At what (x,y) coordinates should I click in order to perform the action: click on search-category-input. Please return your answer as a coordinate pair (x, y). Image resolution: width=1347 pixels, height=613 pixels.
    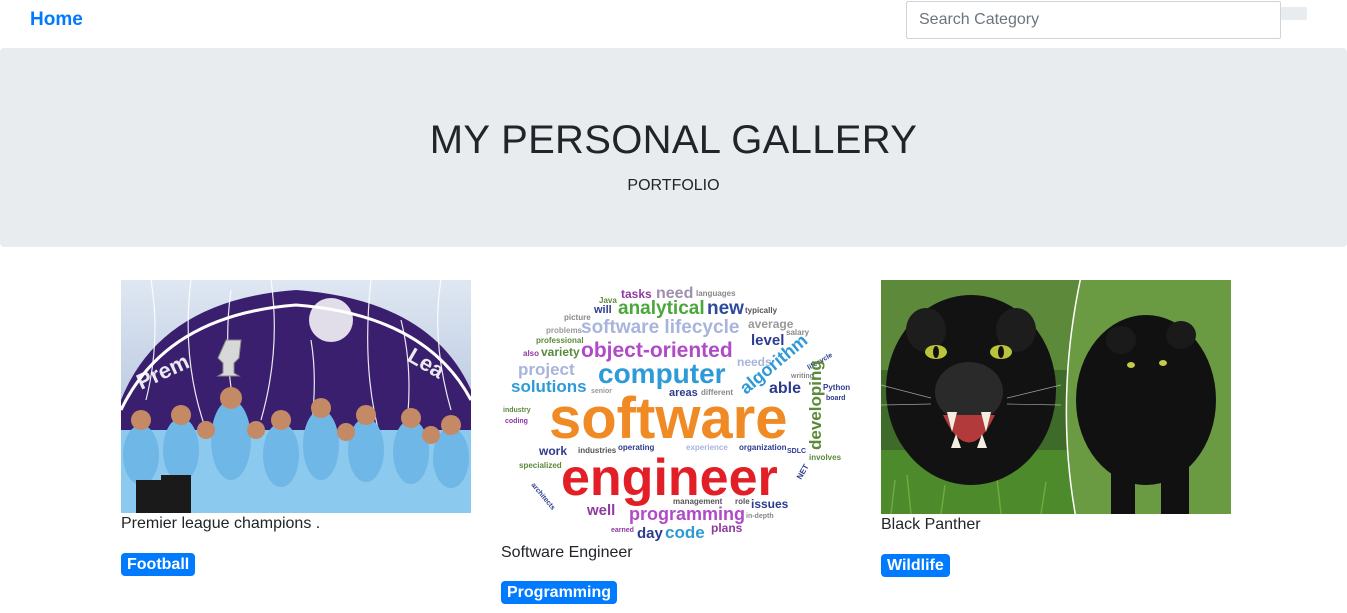
    Looking at the image, I should click on (1093, 20).